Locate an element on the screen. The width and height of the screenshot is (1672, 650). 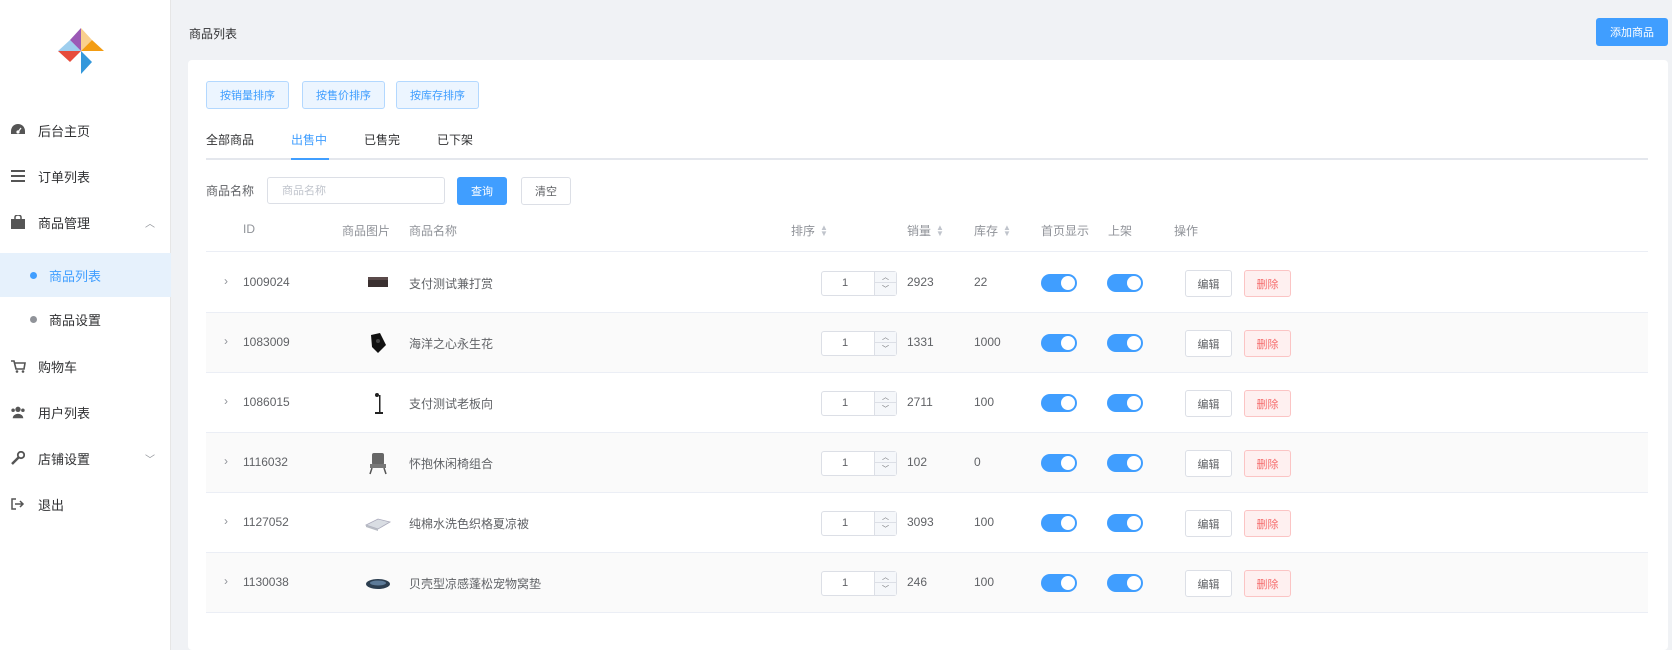
column-header-sales: 销量 ▲ ▼ is located at coordinates (925, 230).